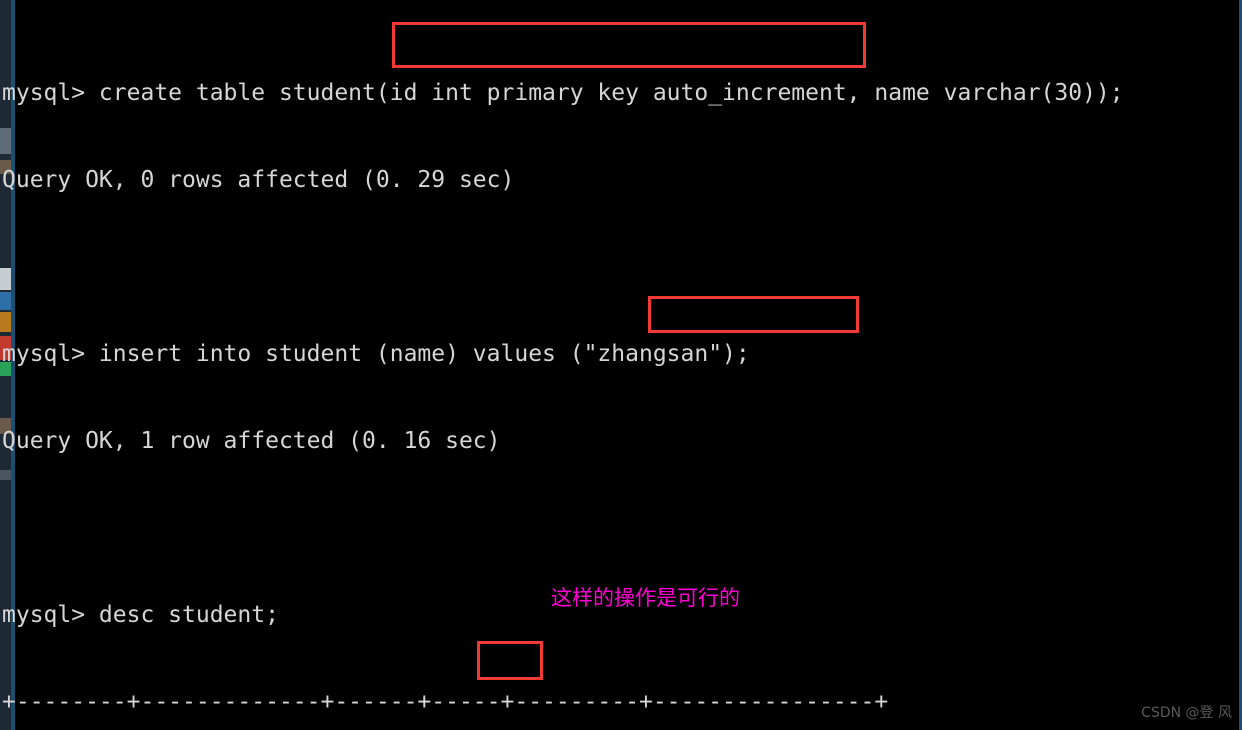 The image size is (1242, 730). Describe the element at coordinates (251, 441) in the screenshot. I see `terminal-line: Query OK, 1 row affected (0. 16 sec)` at that location.